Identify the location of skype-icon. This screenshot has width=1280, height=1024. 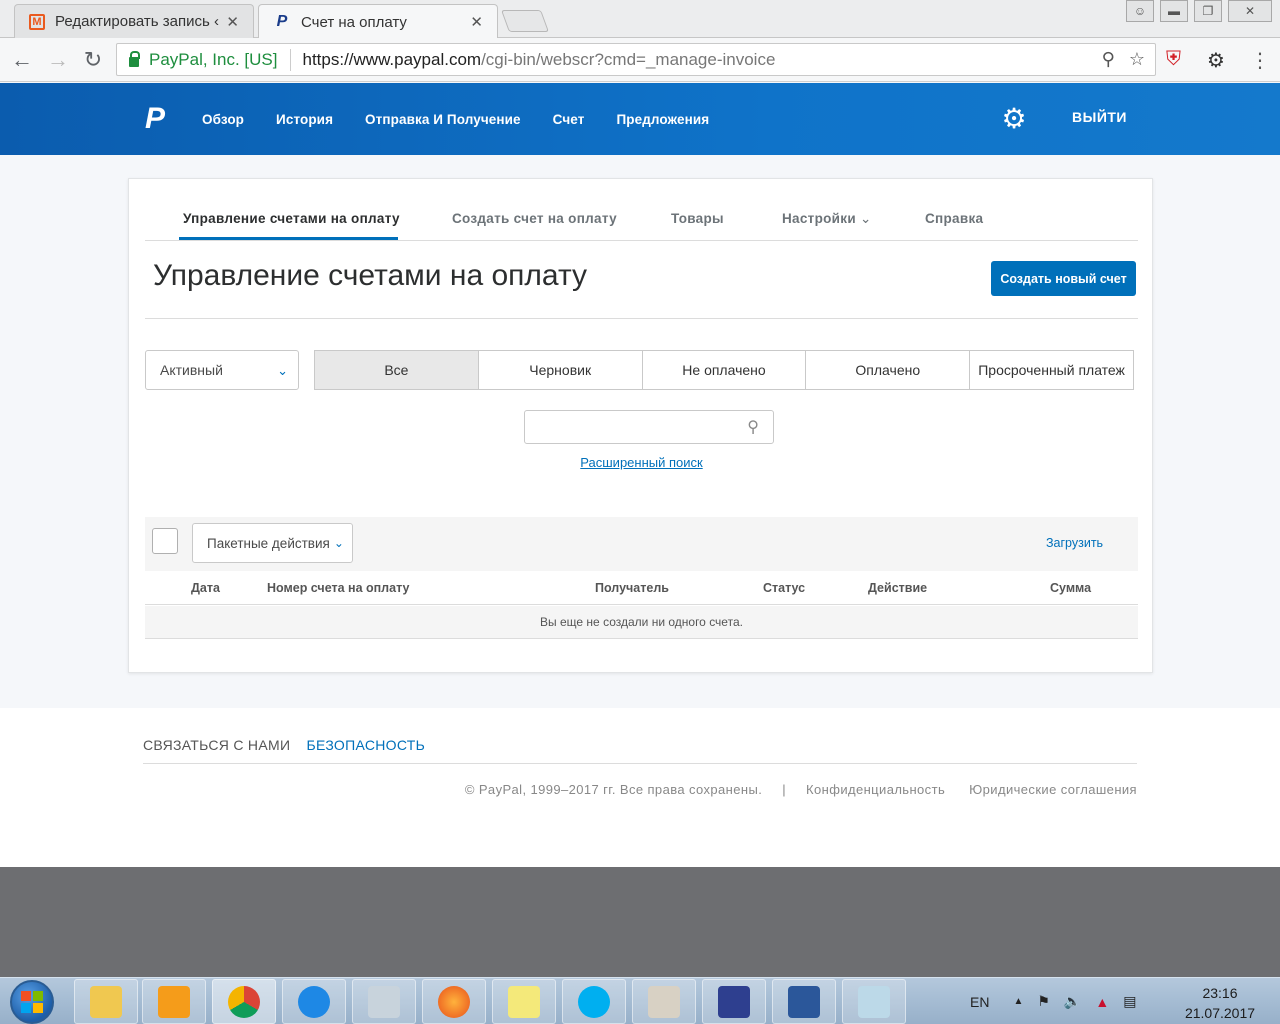
(594, 1001).